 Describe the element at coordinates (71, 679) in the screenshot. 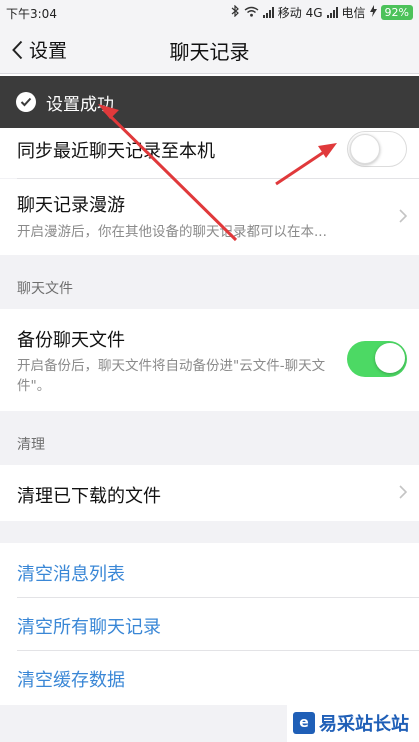

I see `clear-cache-link: 清空缓存数据` at that location.